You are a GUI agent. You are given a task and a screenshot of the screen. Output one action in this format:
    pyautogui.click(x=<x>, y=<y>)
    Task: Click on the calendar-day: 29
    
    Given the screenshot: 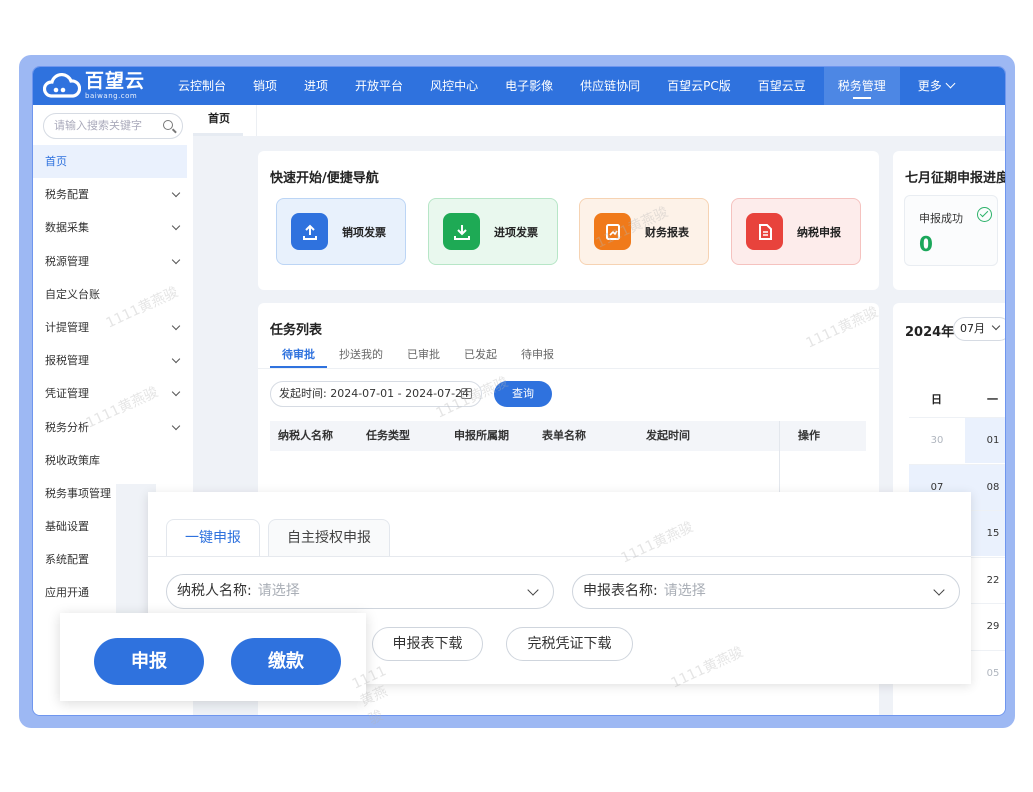 What is the action you would take?
    pyautogui.click(x=985, y=626)
    